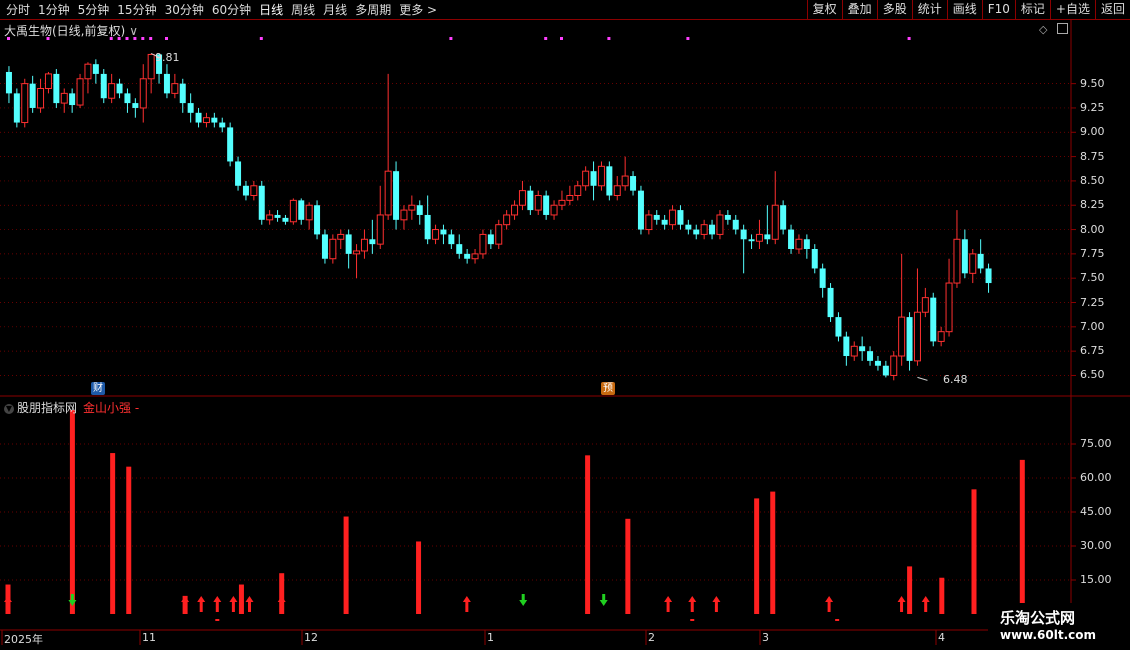 This screenshot has width=1130, height=650. I want to click on indicator-y-tick-label: 75.00, so click(1096, 443).